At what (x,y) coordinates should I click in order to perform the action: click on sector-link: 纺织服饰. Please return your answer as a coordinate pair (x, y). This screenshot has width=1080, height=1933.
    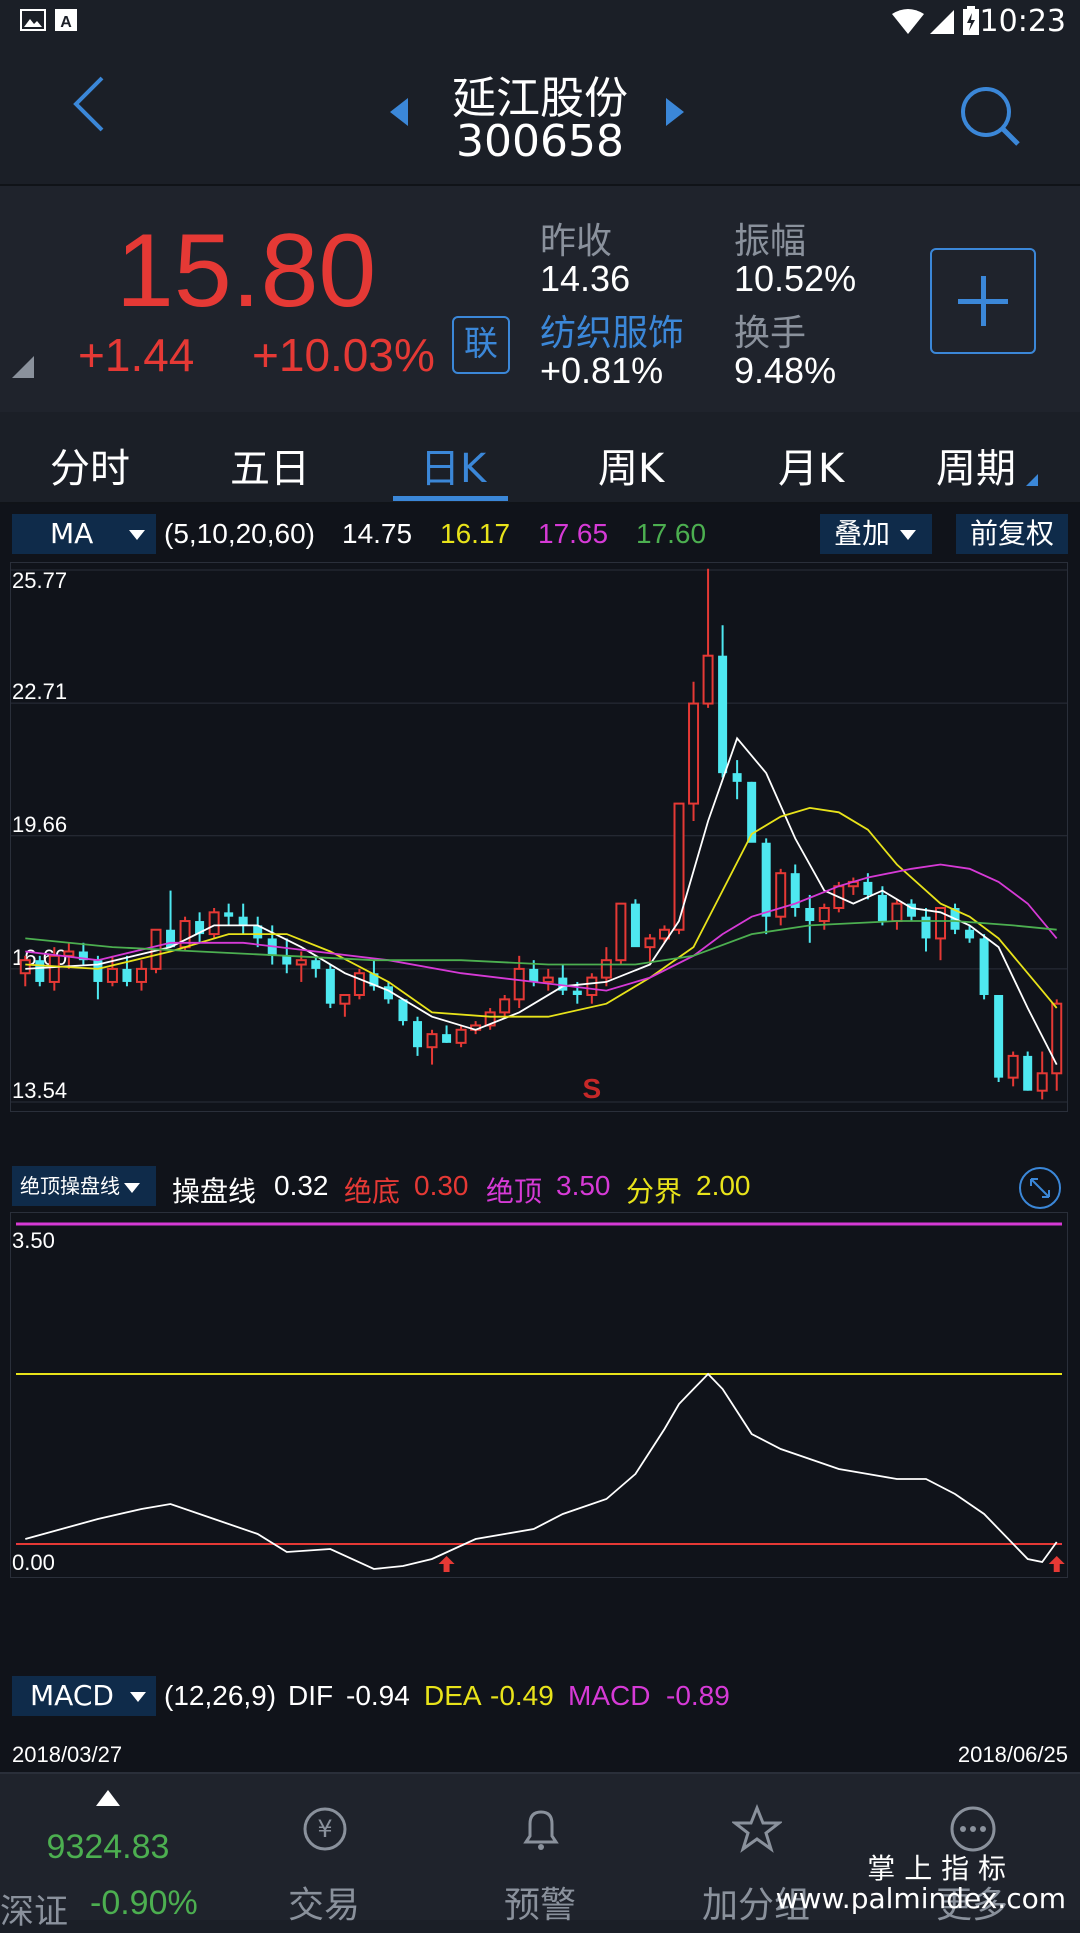
    Looking at the image, I should click on (612, 330).